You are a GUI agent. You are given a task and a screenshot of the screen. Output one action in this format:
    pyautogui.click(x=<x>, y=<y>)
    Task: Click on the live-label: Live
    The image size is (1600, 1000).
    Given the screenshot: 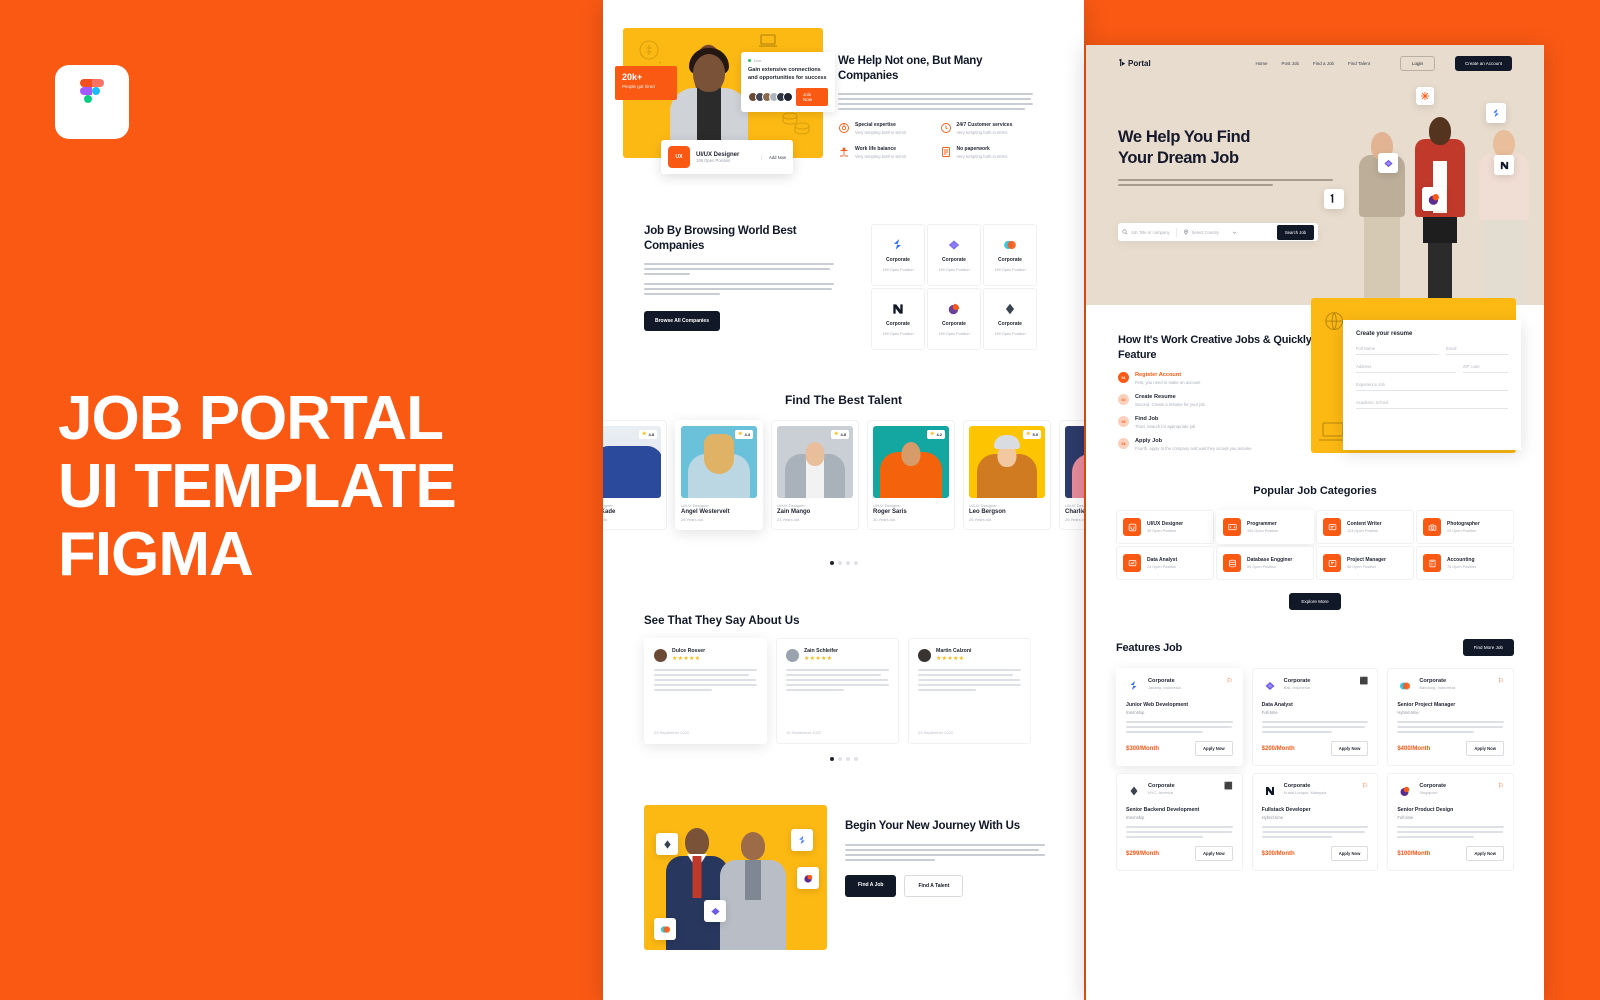 What is the action you would take?
    pyautogui.click(x=758, y=60)
    